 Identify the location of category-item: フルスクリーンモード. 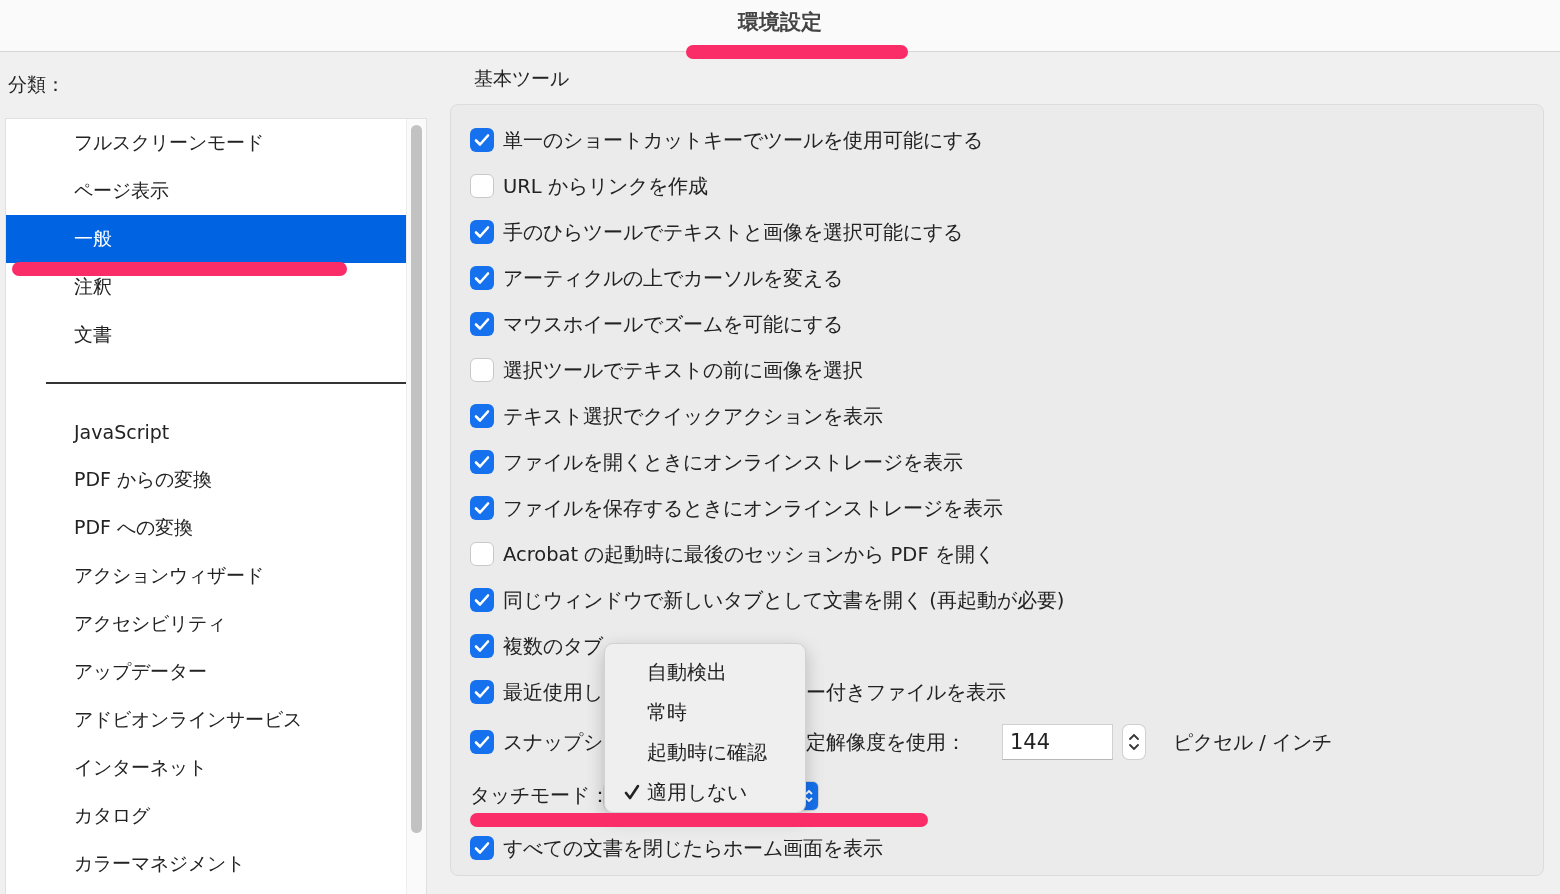
(206, 143).